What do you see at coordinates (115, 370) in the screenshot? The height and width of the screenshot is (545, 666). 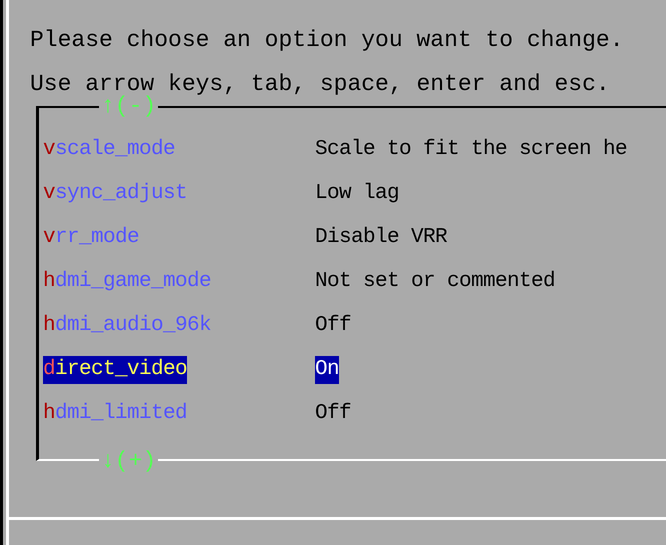 I see `option-name: direct_video` at bounding box center [115, 370].